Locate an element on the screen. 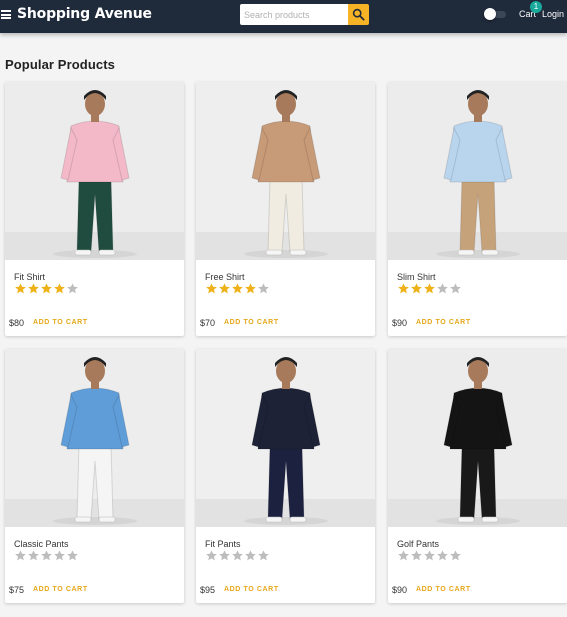 This screenshot has height=617, width=567. search-button is located at coordinates (358, 14).